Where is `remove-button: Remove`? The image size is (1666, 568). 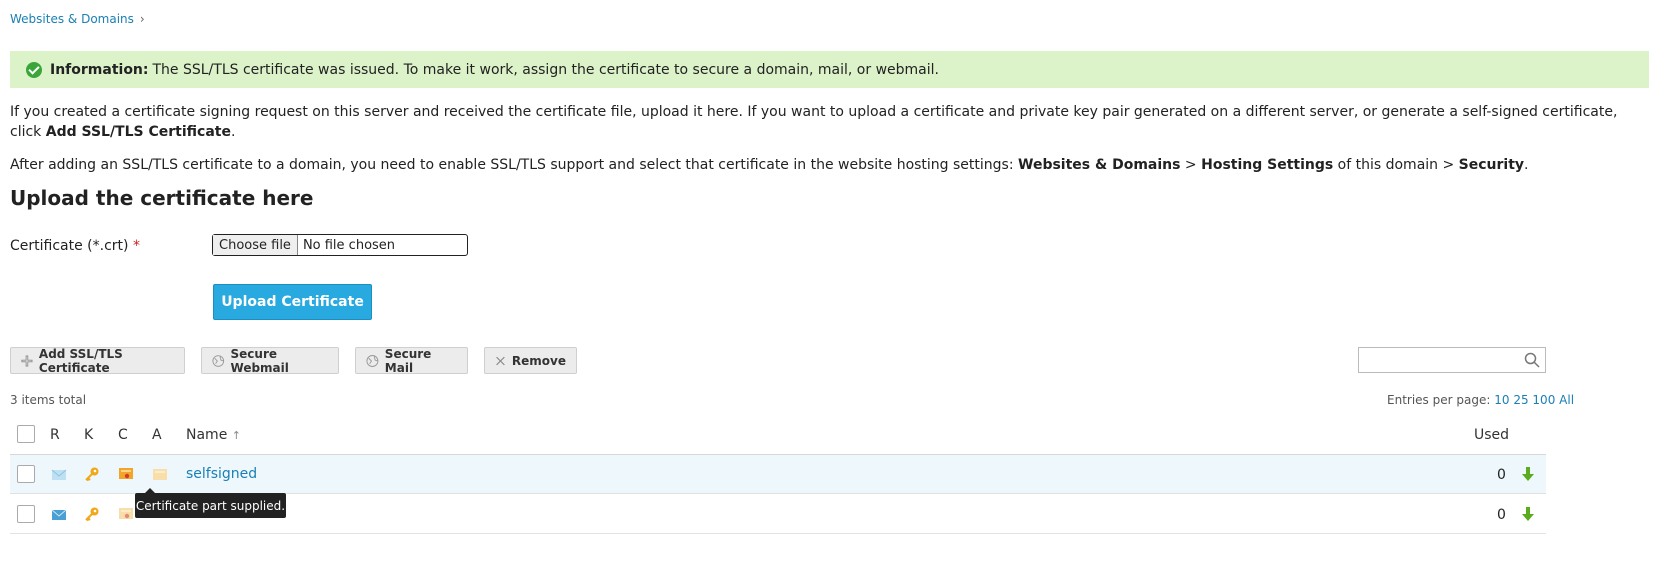
remove-button: Remove is located at coordinates (530, 360).